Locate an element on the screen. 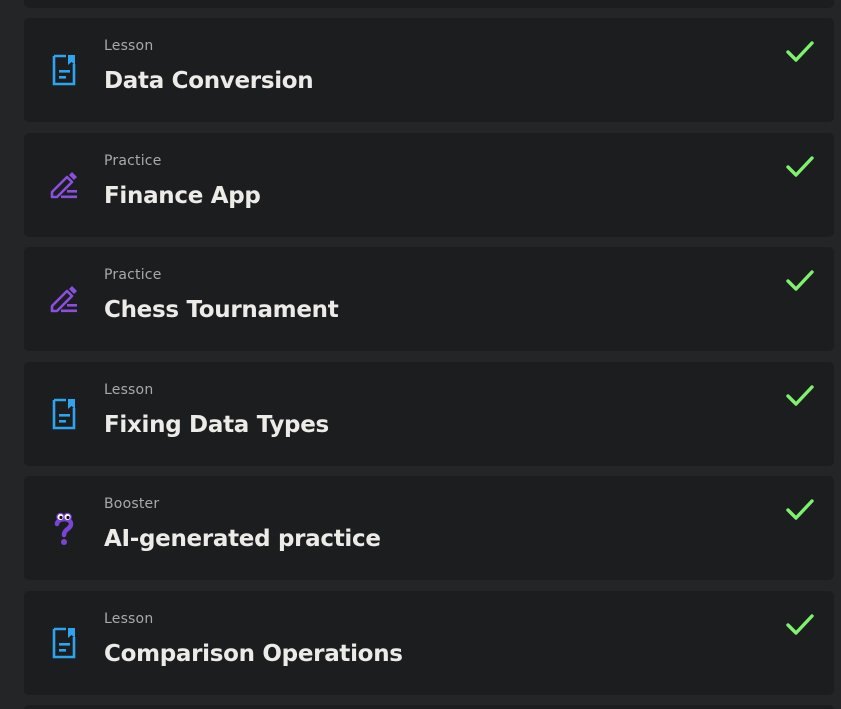 The width and height of the screenshot is (841, 709). item-kind: Booster is located at coordinates (132, 504).